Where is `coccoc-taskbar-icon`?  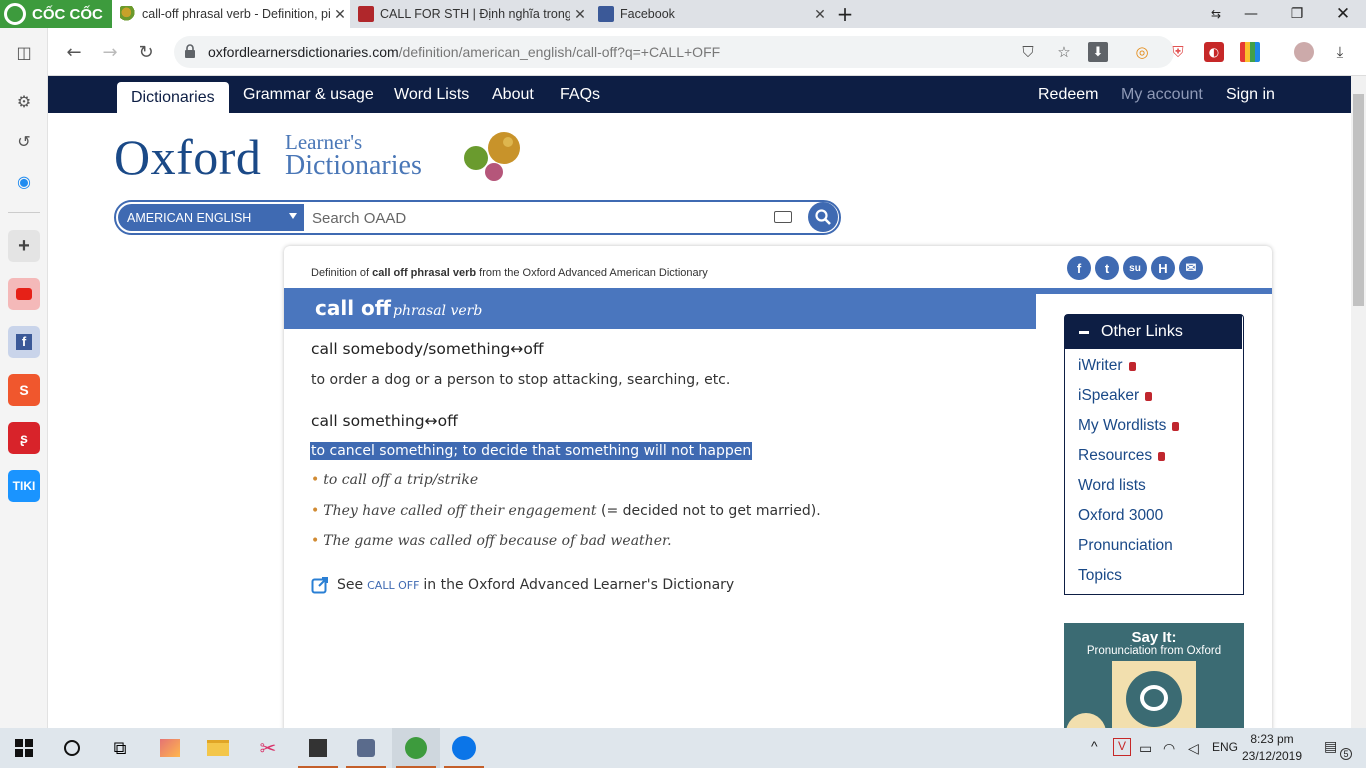 coccoc-taskbar-icon is located at coordinates (416, 748).